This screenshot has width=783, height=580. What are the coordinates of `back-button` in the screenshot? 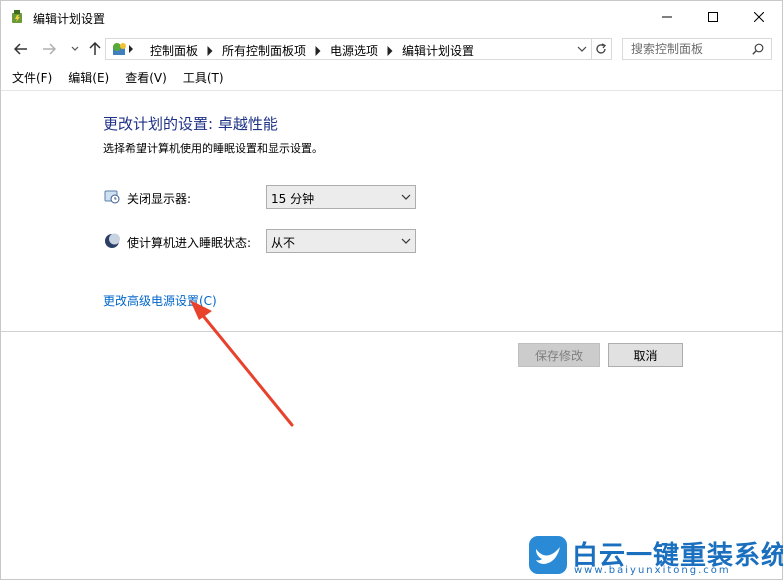 It's located at (21, 49).